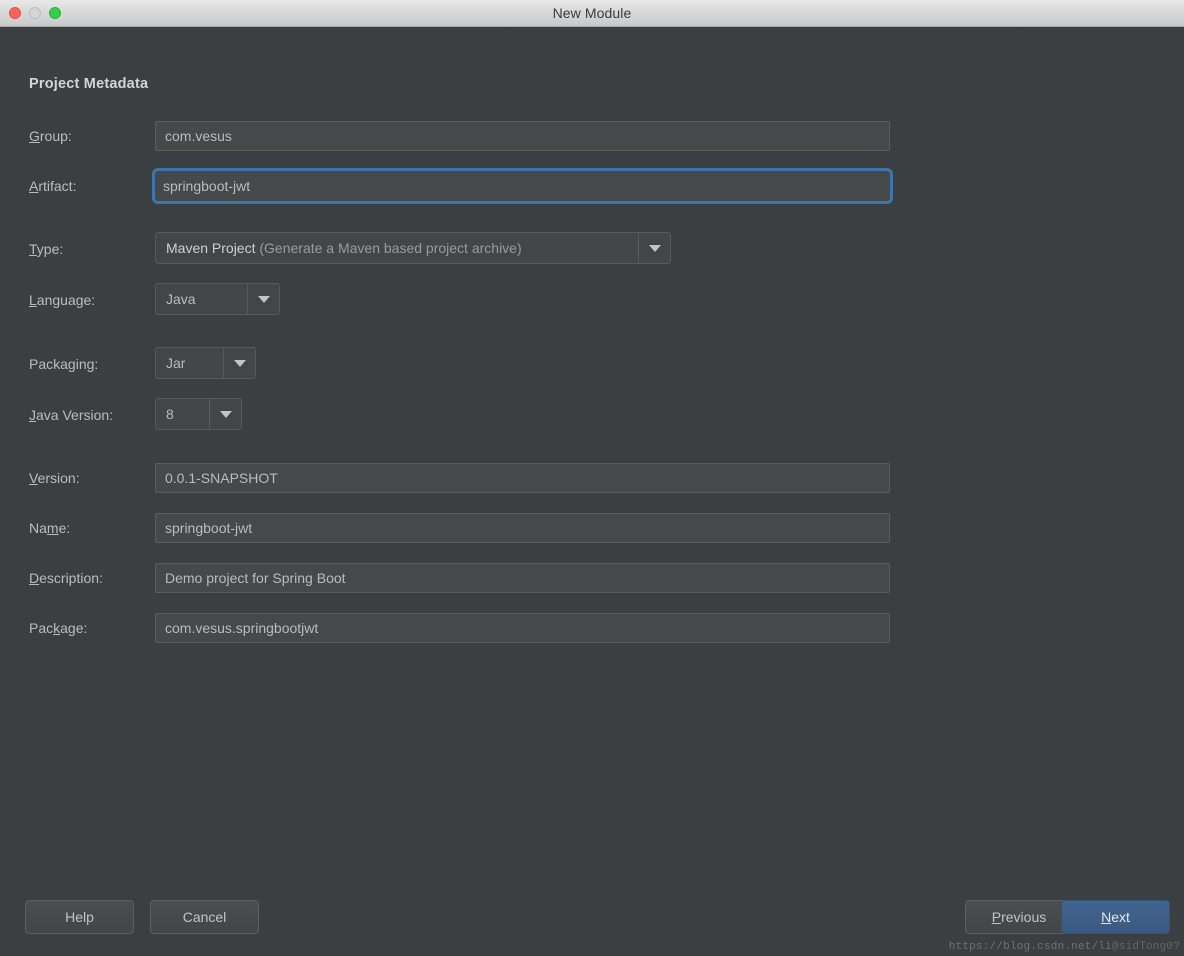 This screenshot has width=1184, height=956. I want to click on window-titlebar: New Module, so click(592, 13).